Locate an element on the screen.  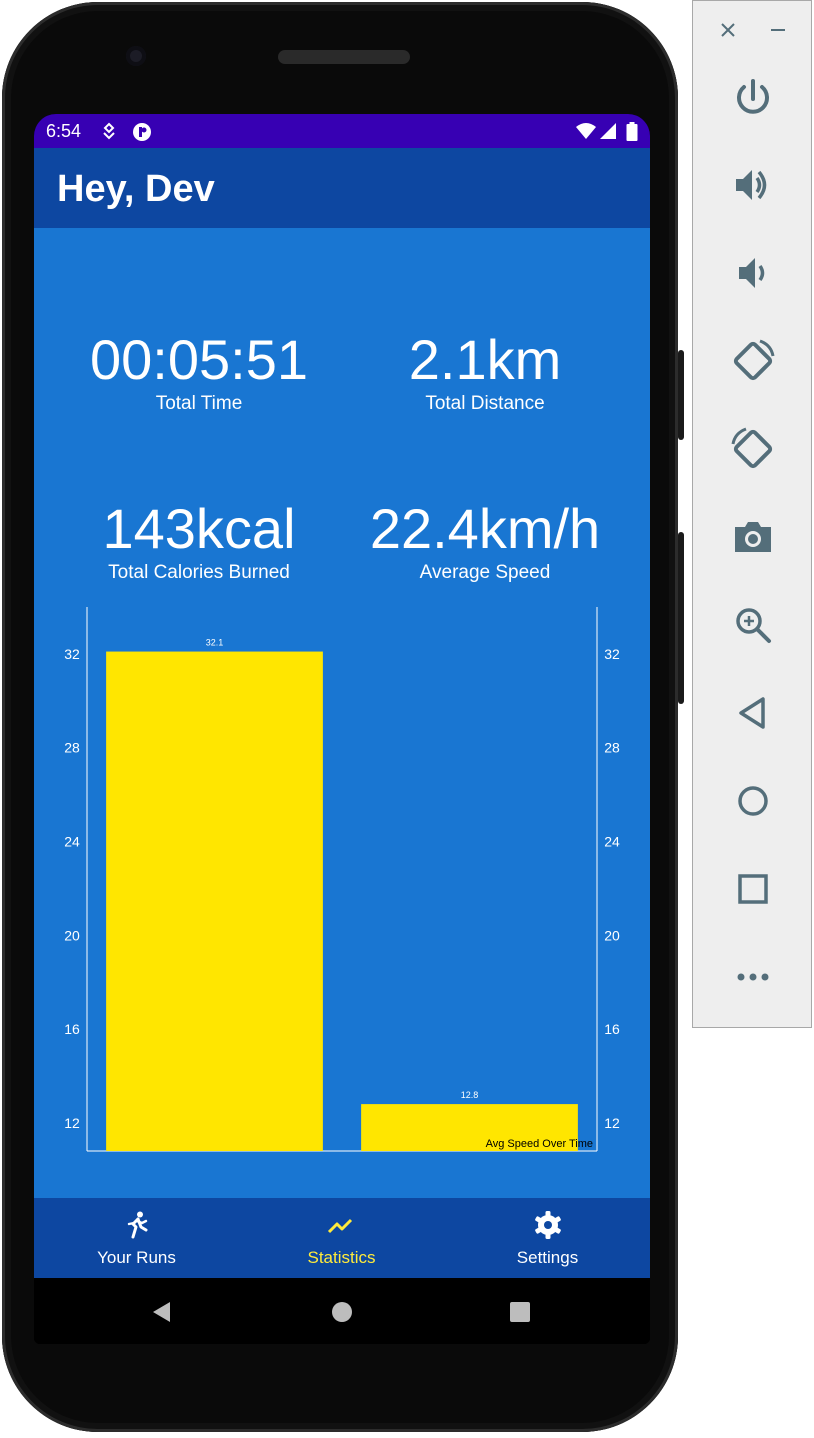
y-tick-label-right: 28 is located at coordinates (612, 748).